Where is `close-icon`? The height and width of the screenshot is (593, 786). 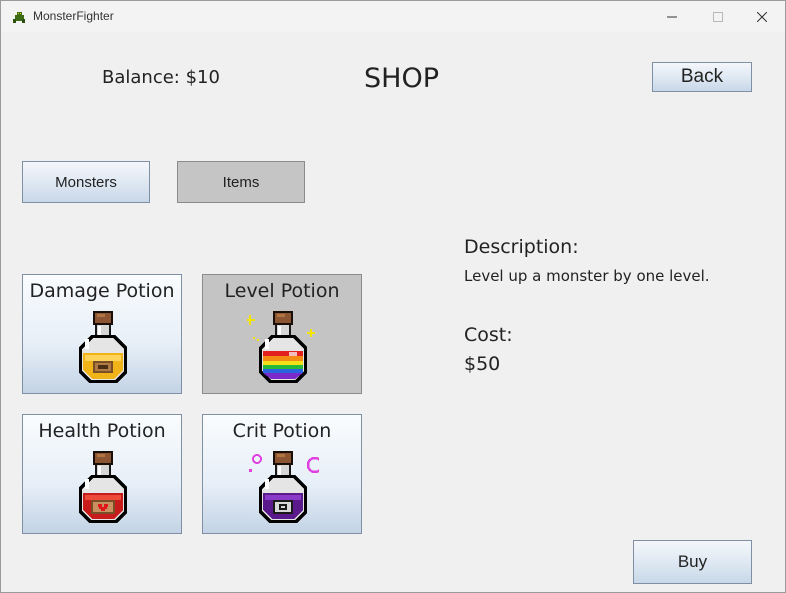 close-icon is located at coordinates (762, 16).